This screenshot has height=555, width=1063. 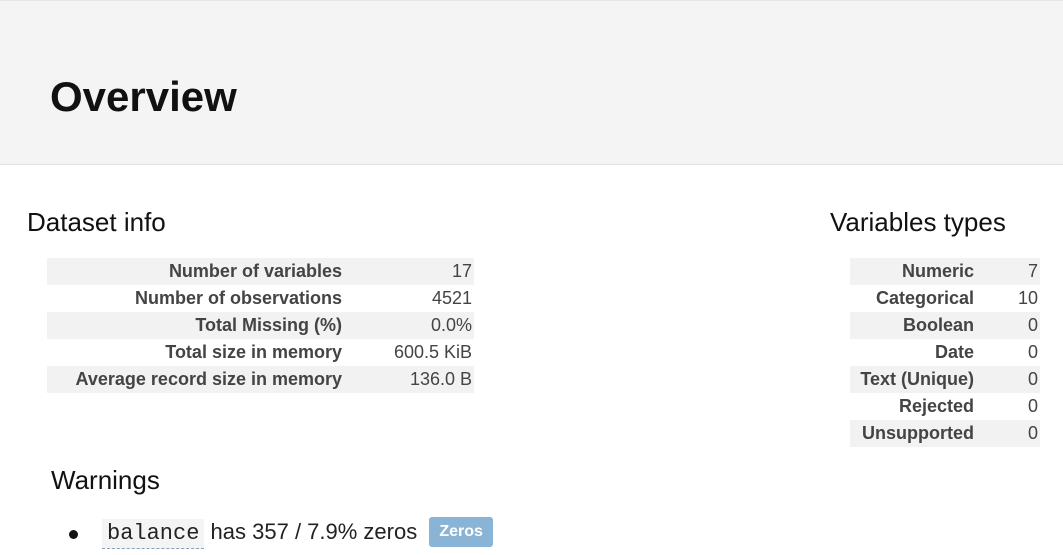 I want to click on variable-type-label: Date, so click(x=954, y=352).